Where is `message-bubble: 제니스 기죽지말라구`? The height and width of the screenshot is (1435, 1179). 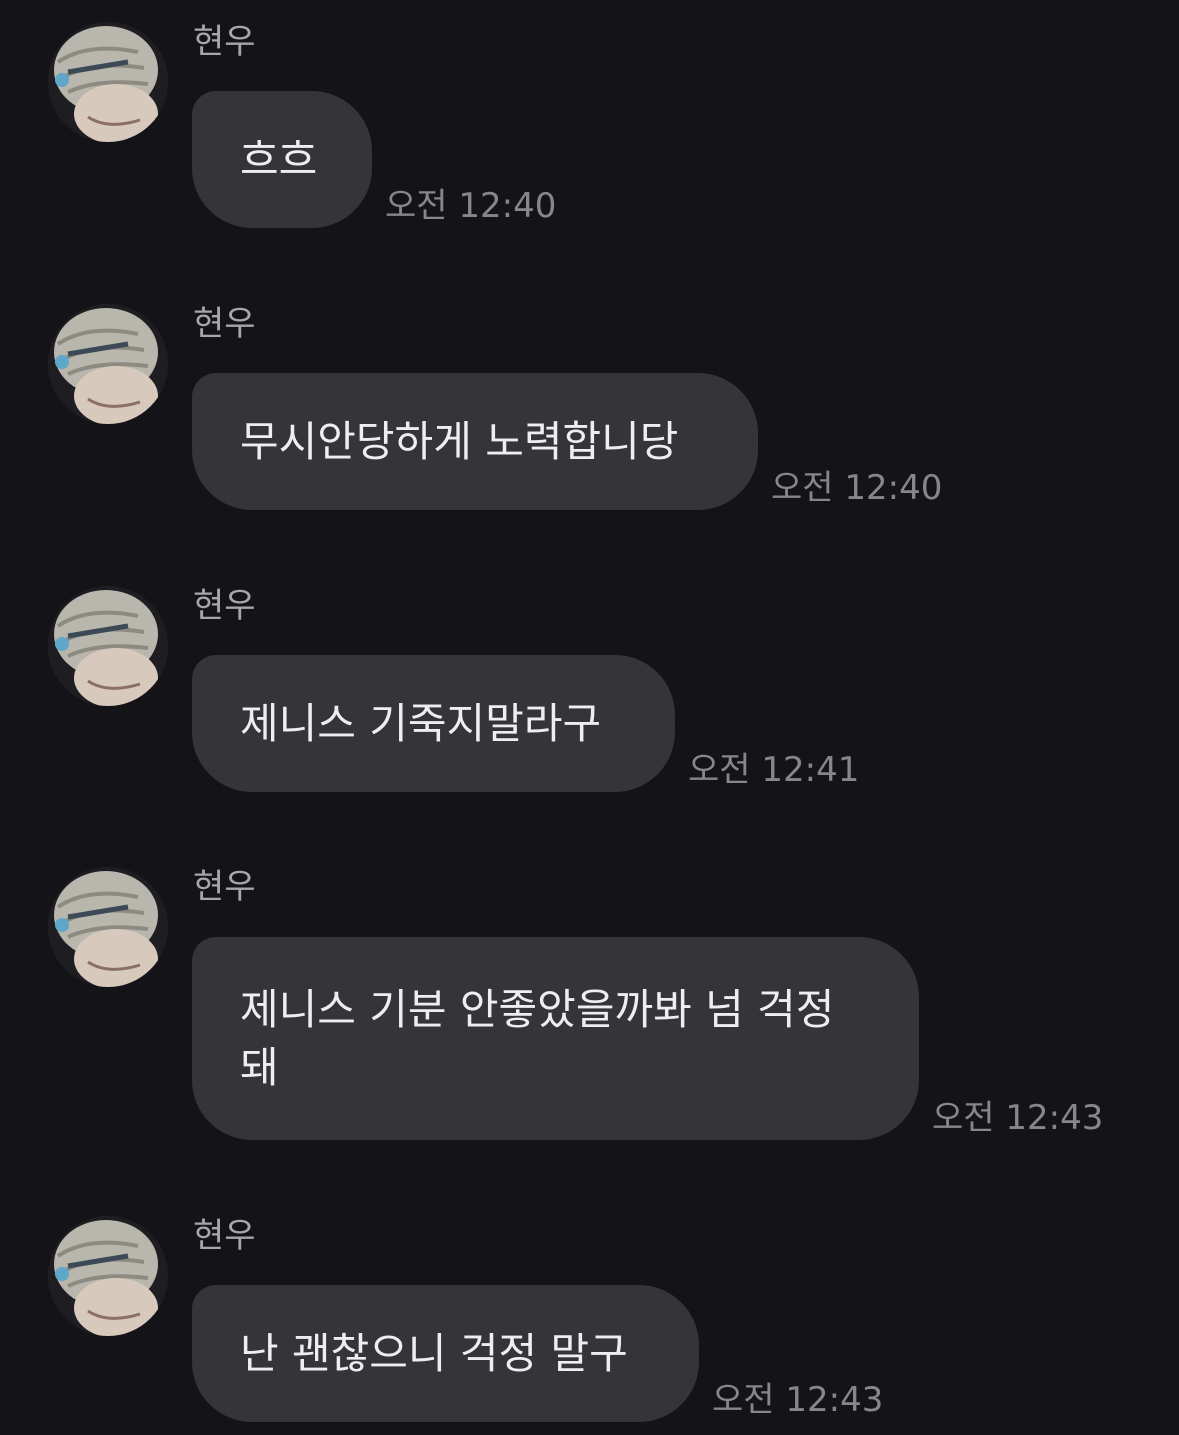 message-bubble: 제니스 기죽지말라구 is located at coordinates (433, 723).